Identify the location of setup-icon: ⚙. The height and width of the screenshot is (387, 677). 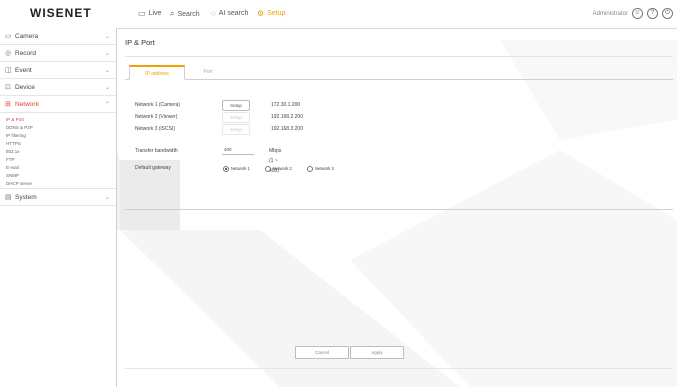
(261, 13).